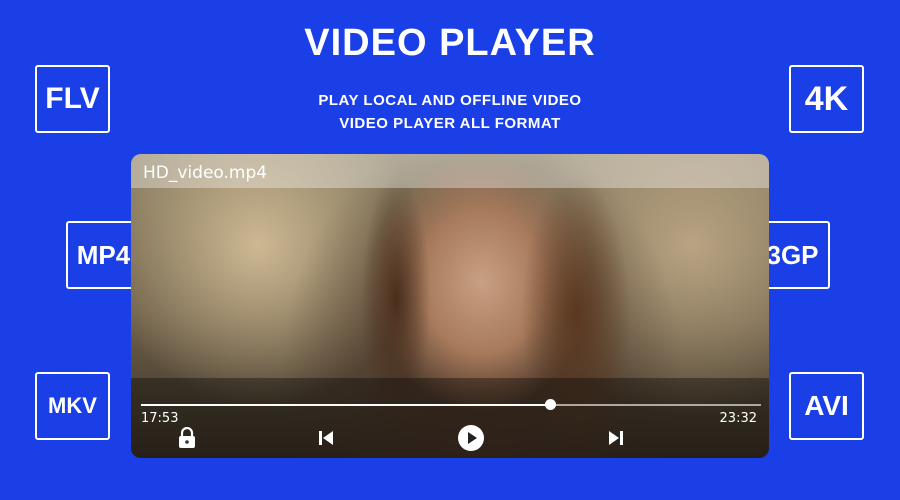  I want to click on format-badge-4k: 4K, so click(826, 99).